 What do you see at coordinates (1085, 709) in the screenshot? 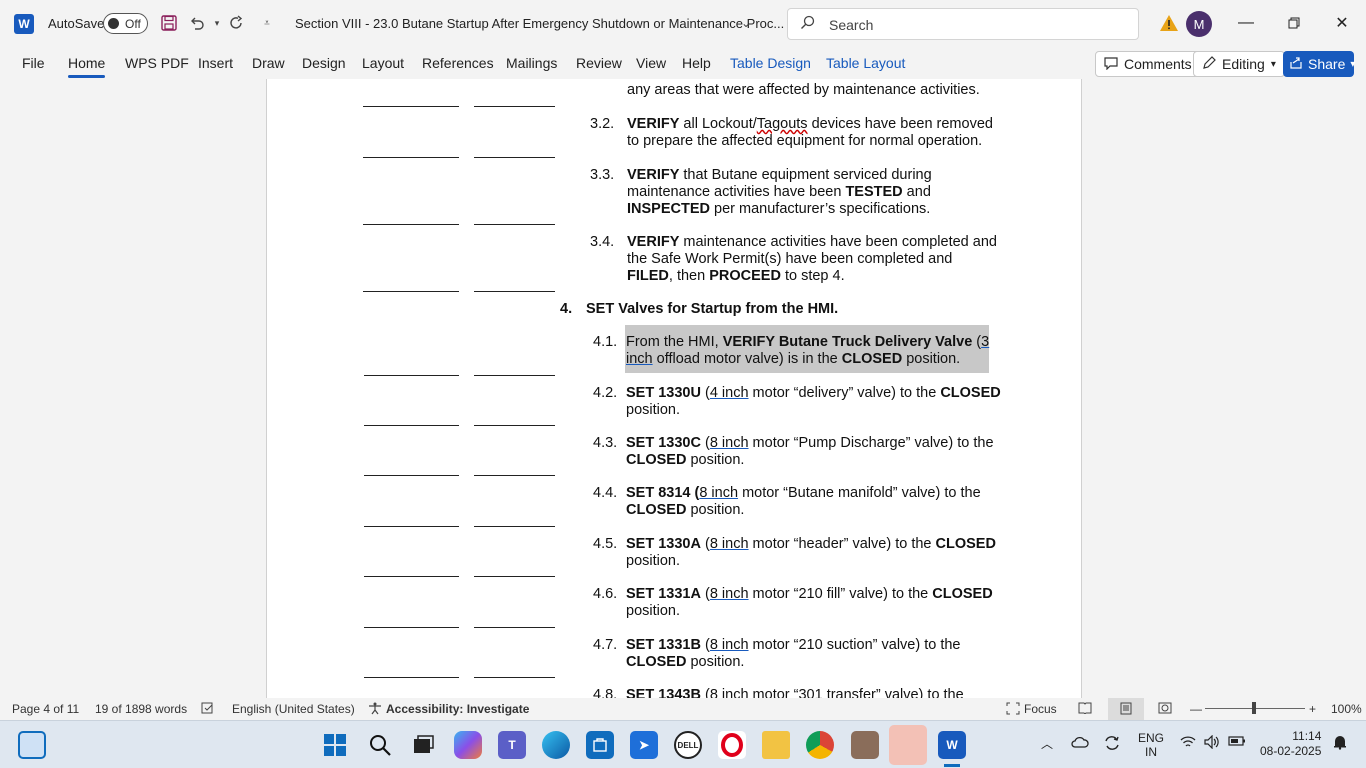
I see `read-mode-icon` at bounding box center [1085, 709].